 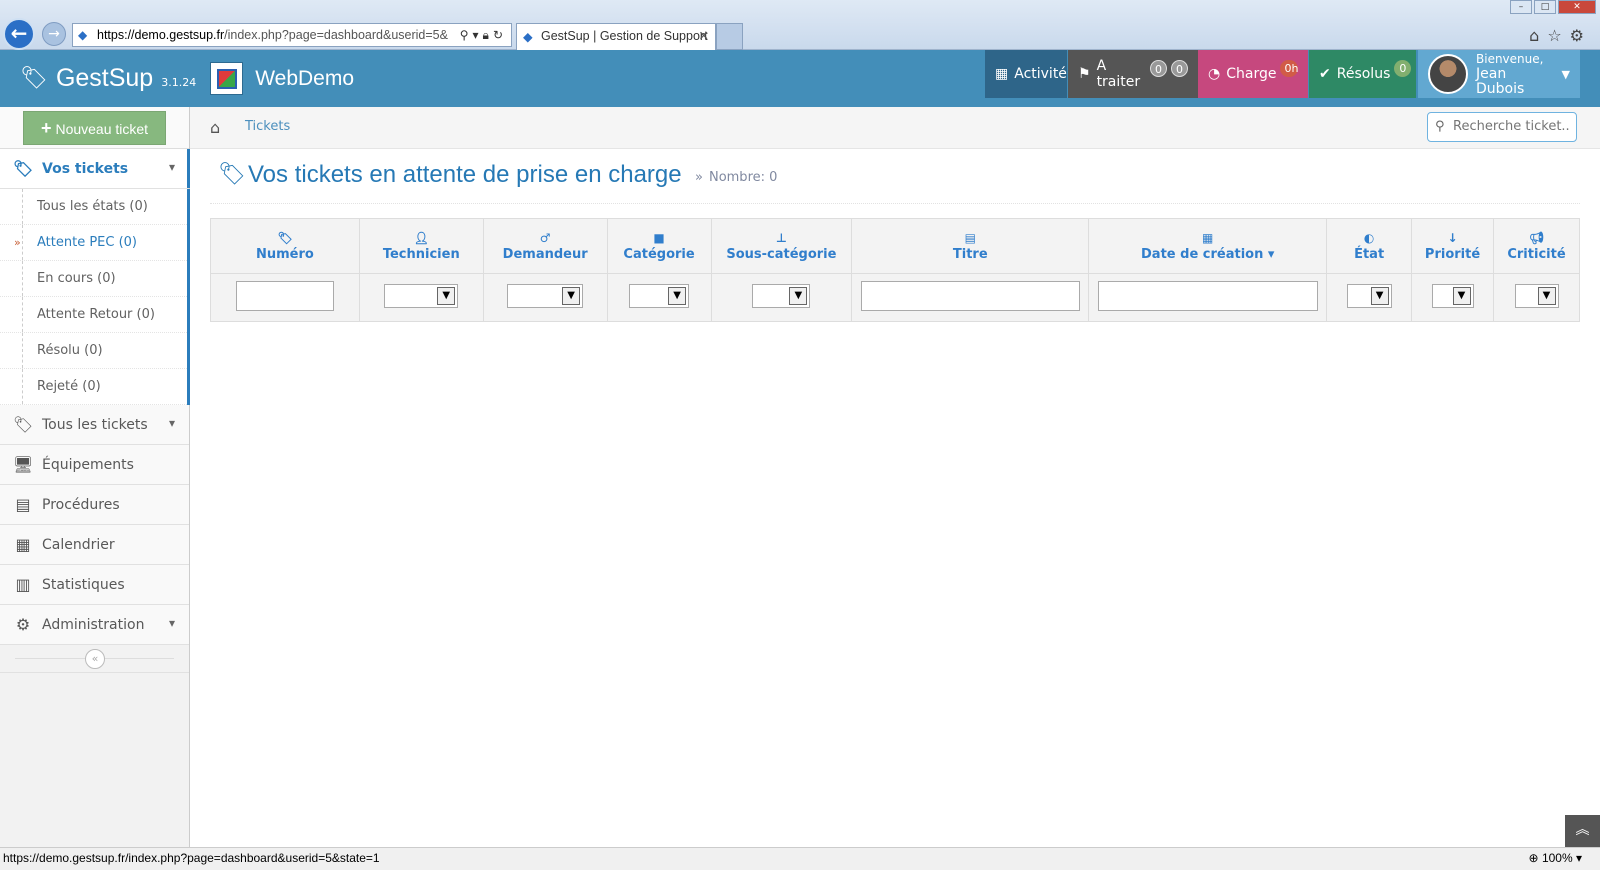 I want to click on nav-resolved: ✔ Résolus 0, so click(x=1362, y=74).